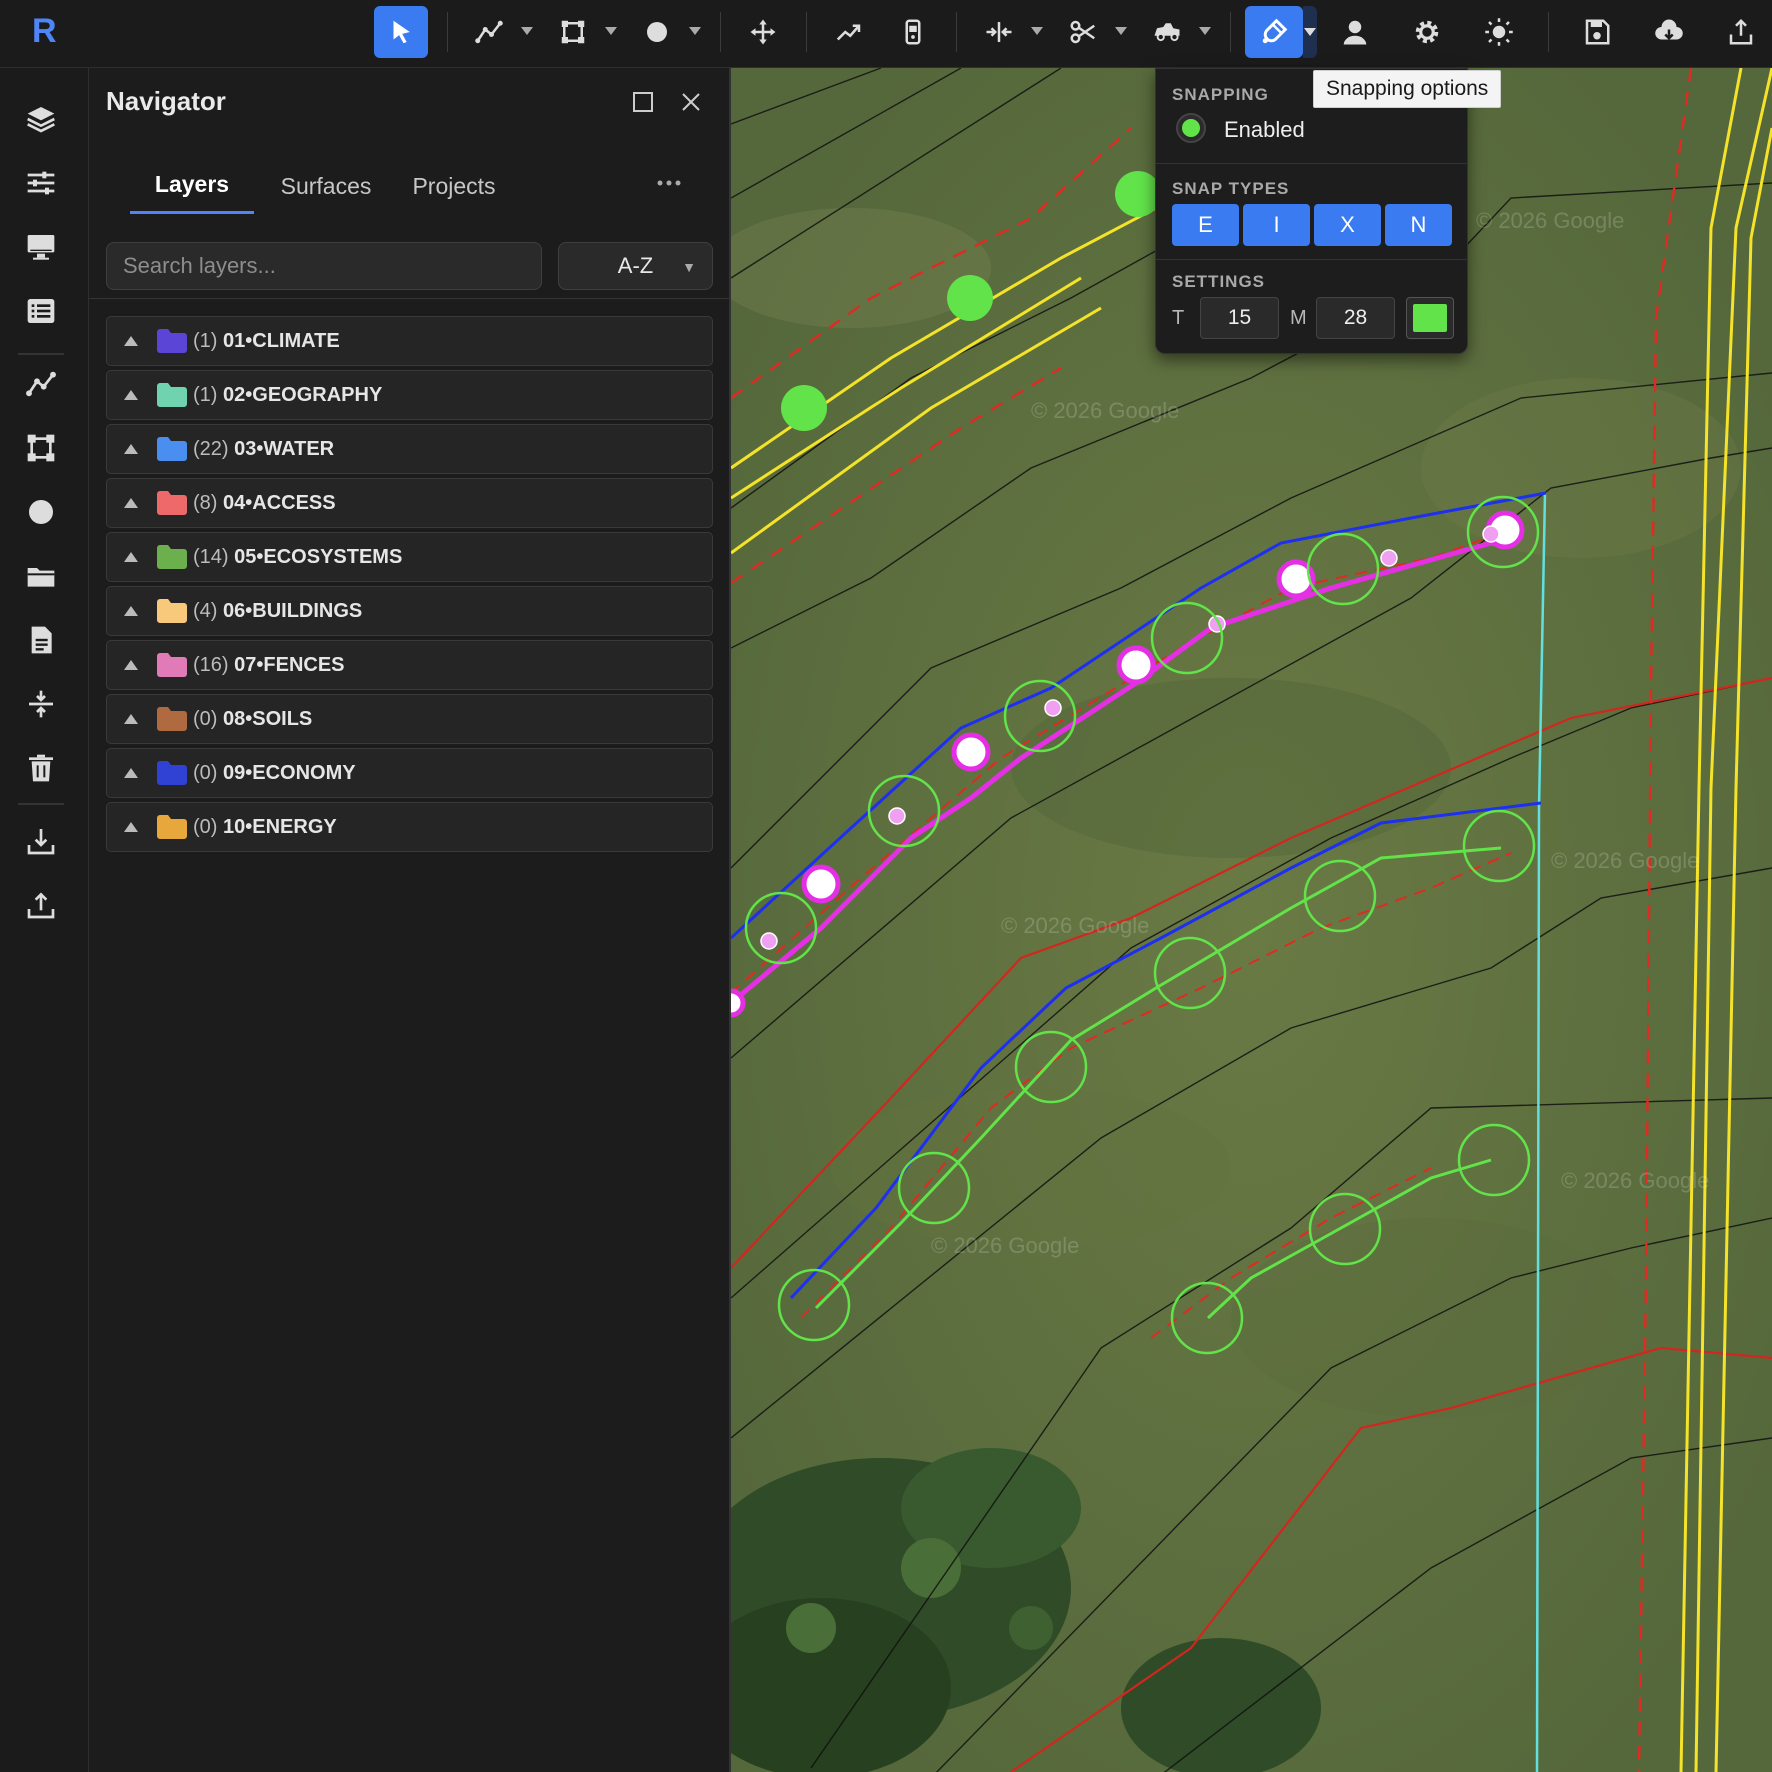 The height and width of the screenshot is (1772, 1772). I want to click on draw-polygon-button, so click(573, 32).